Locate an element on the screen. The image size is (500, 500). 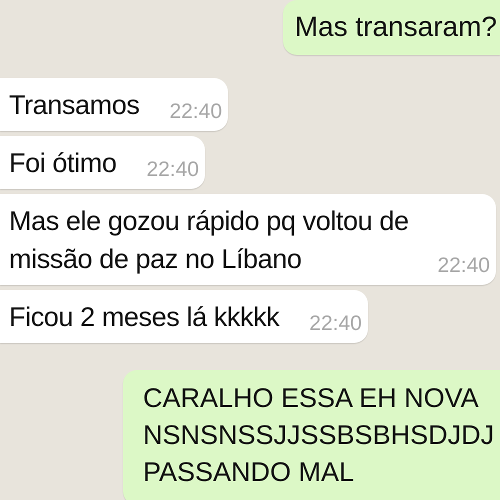
message-text: Foi ótimo is located at coordinates (62, 163).